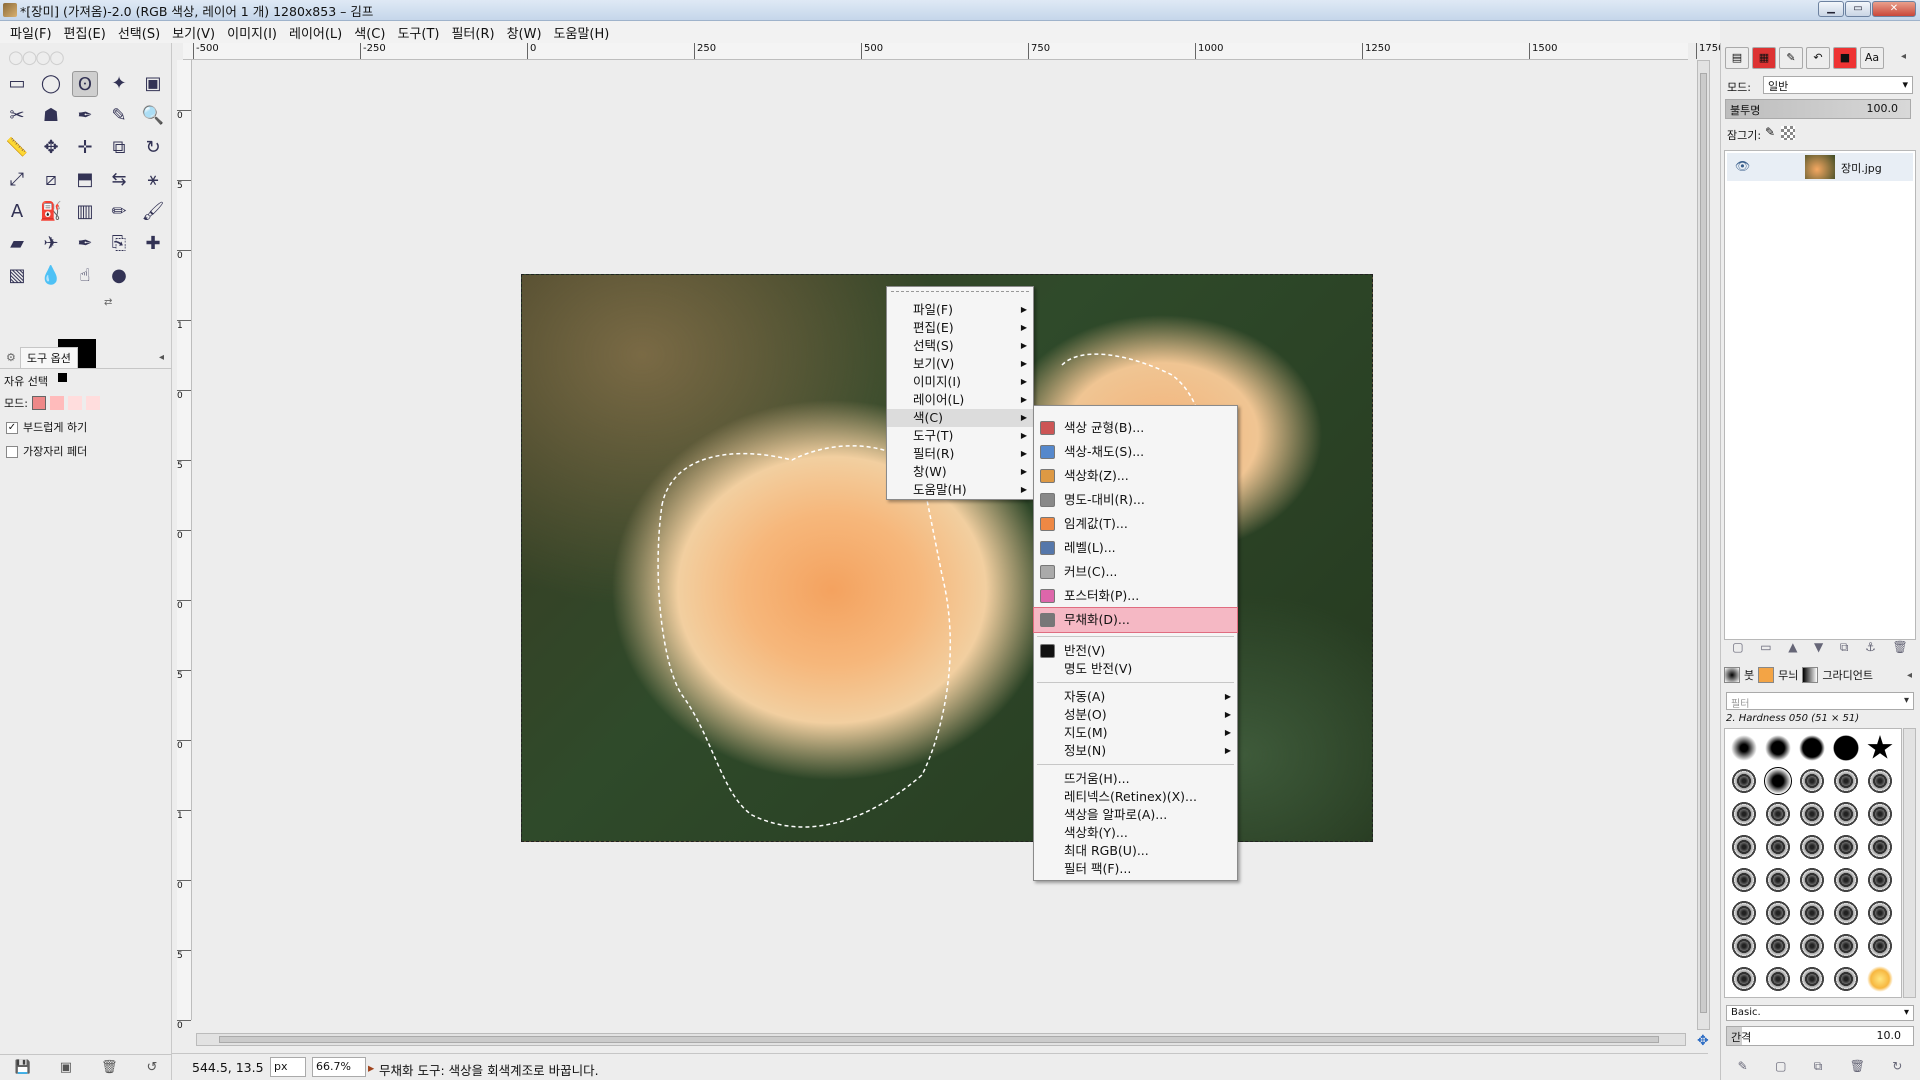 The height and width of the screenshot is (1080, 1920). Describe the element at coordinates (17, 84) in the screenshot. I see `rect-select-tool-icon: ▭` at that location.